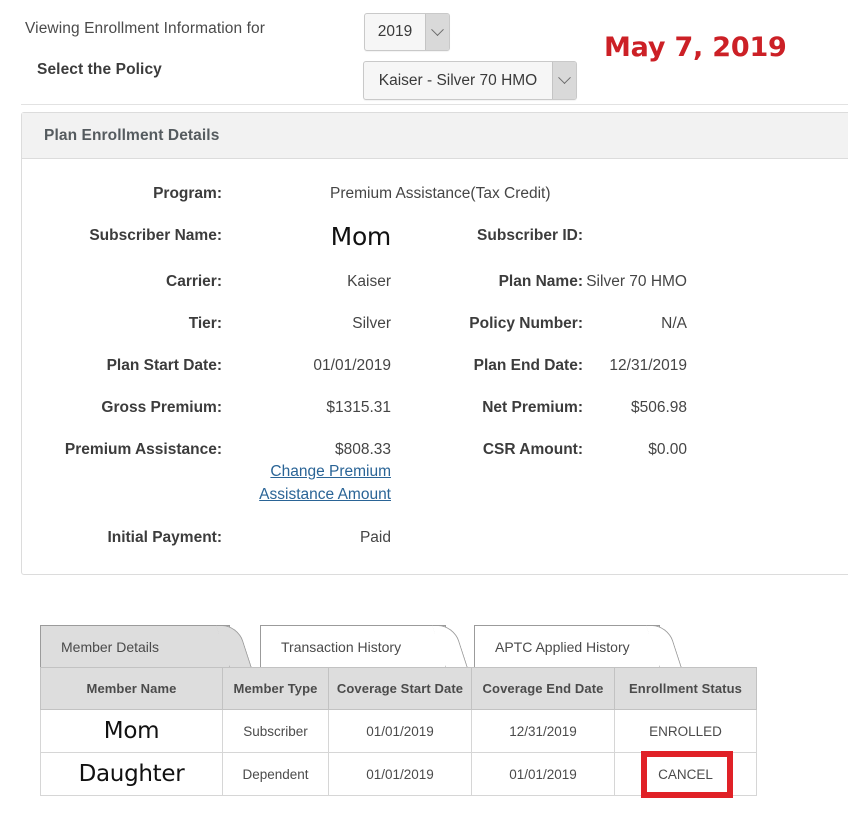  Describe the element at coordinates (543, 774) in the screenshot. I see `cell-coverage-end-date: 01/01/2019` at that location.